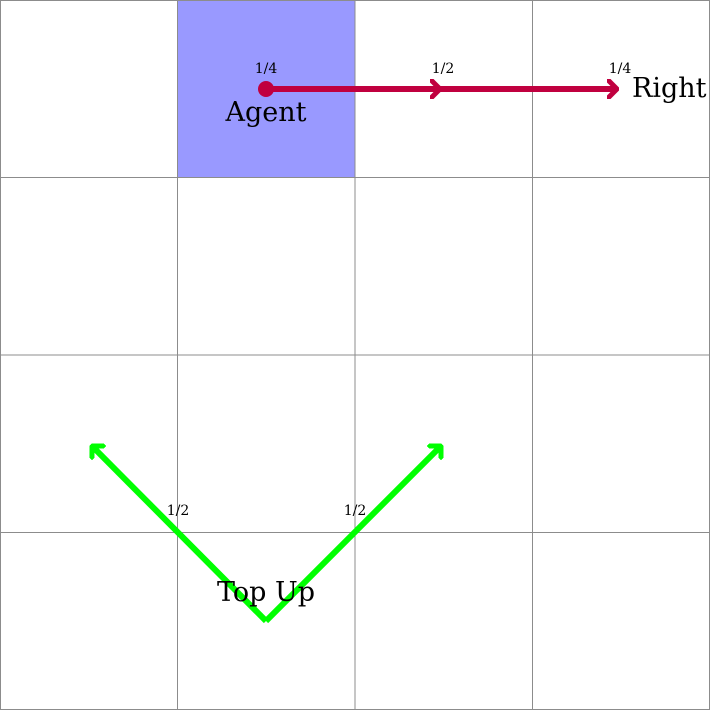  I want to click on top-up-probability-right: 1/2, so click(355, 511).